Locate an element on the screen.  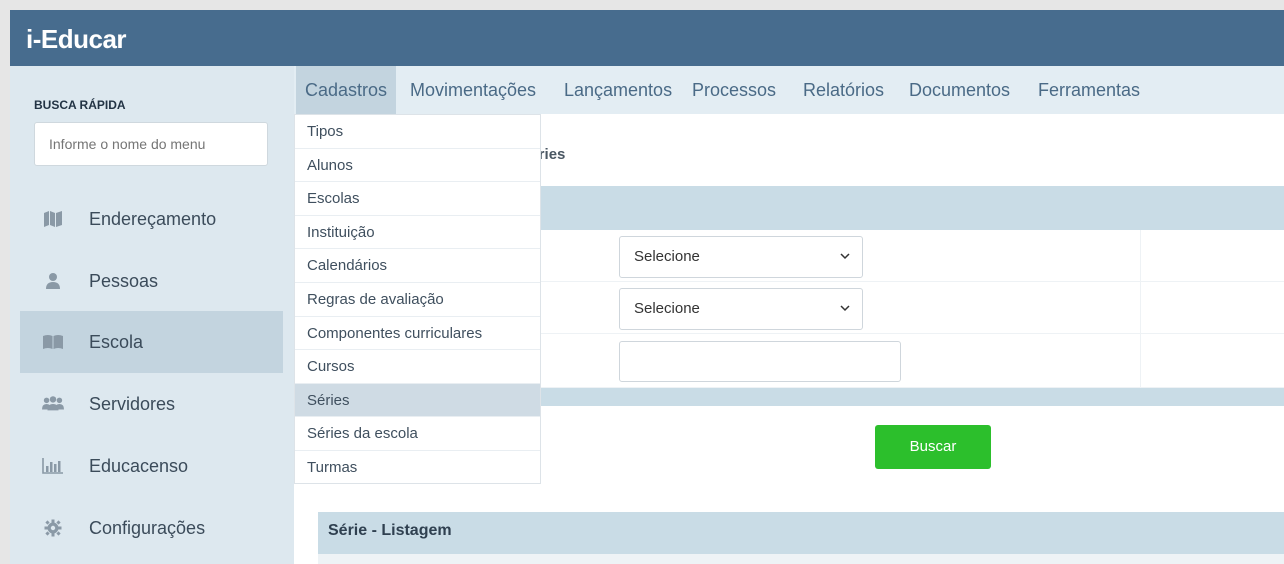
sidebar-item-servidores: Servidores is located at coordinates (151, 404).